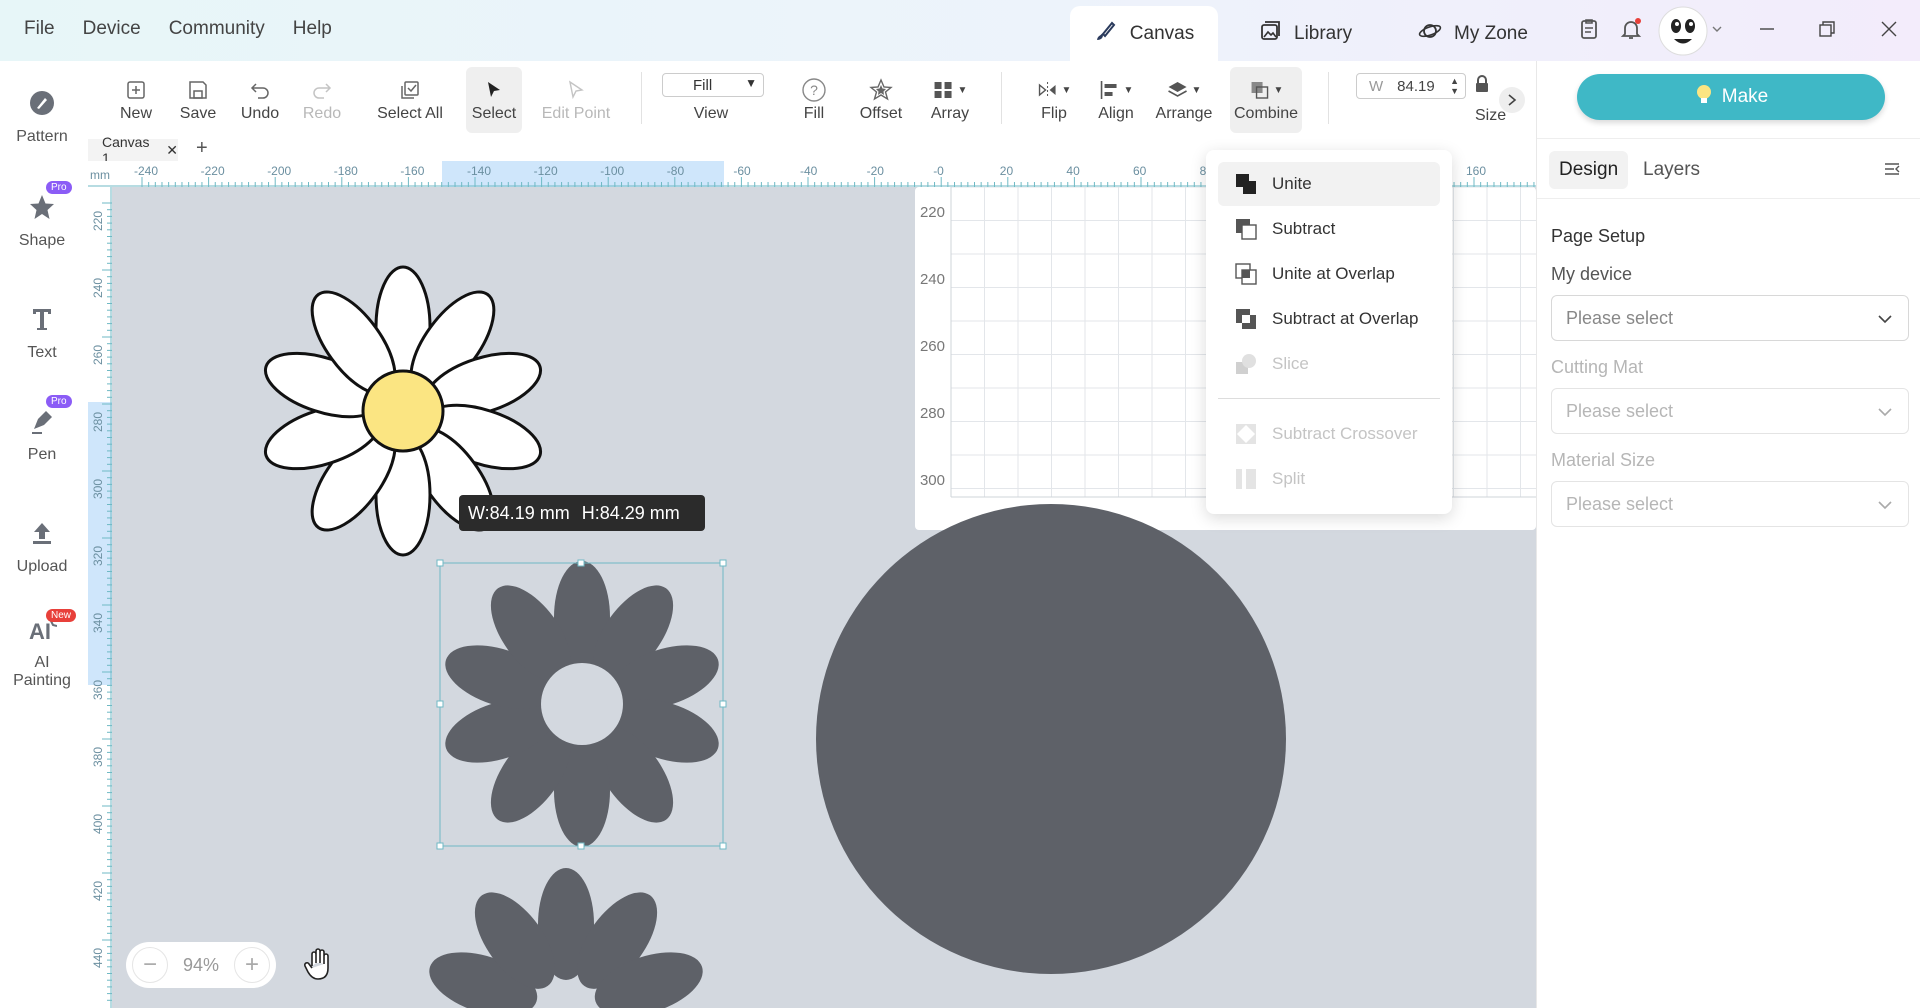 The image size is (1920, 1008). I want to click on solid-flower-partial, so click(565, 938).